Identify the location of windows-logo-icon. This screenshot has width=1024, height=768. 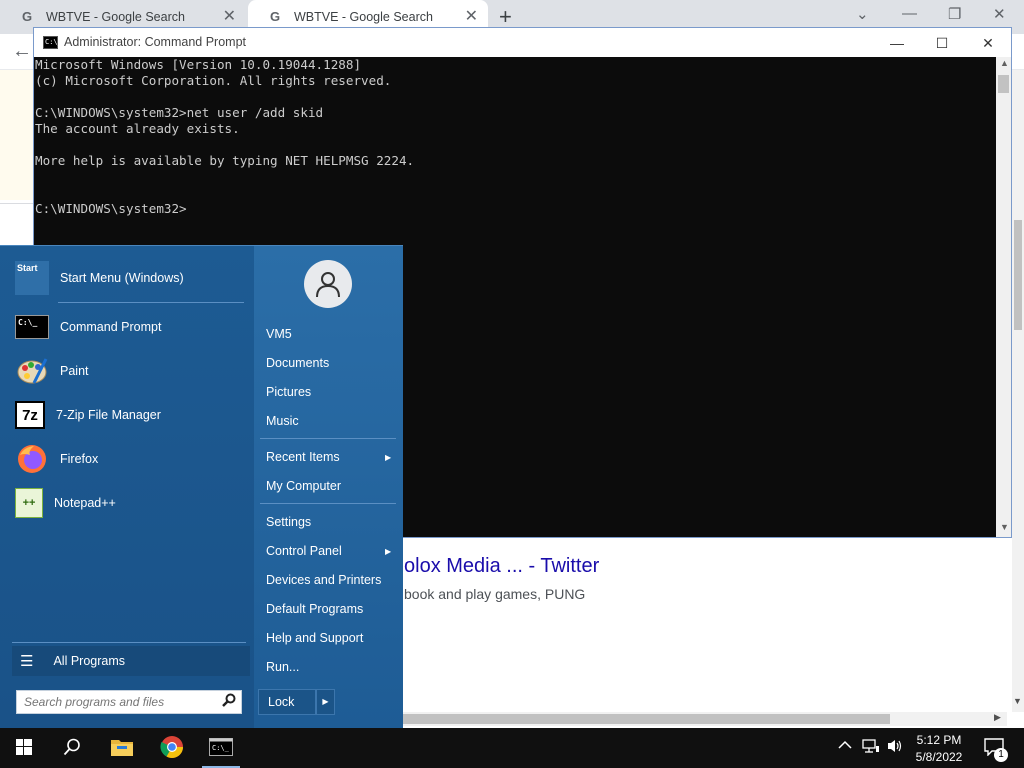
(24, 748).